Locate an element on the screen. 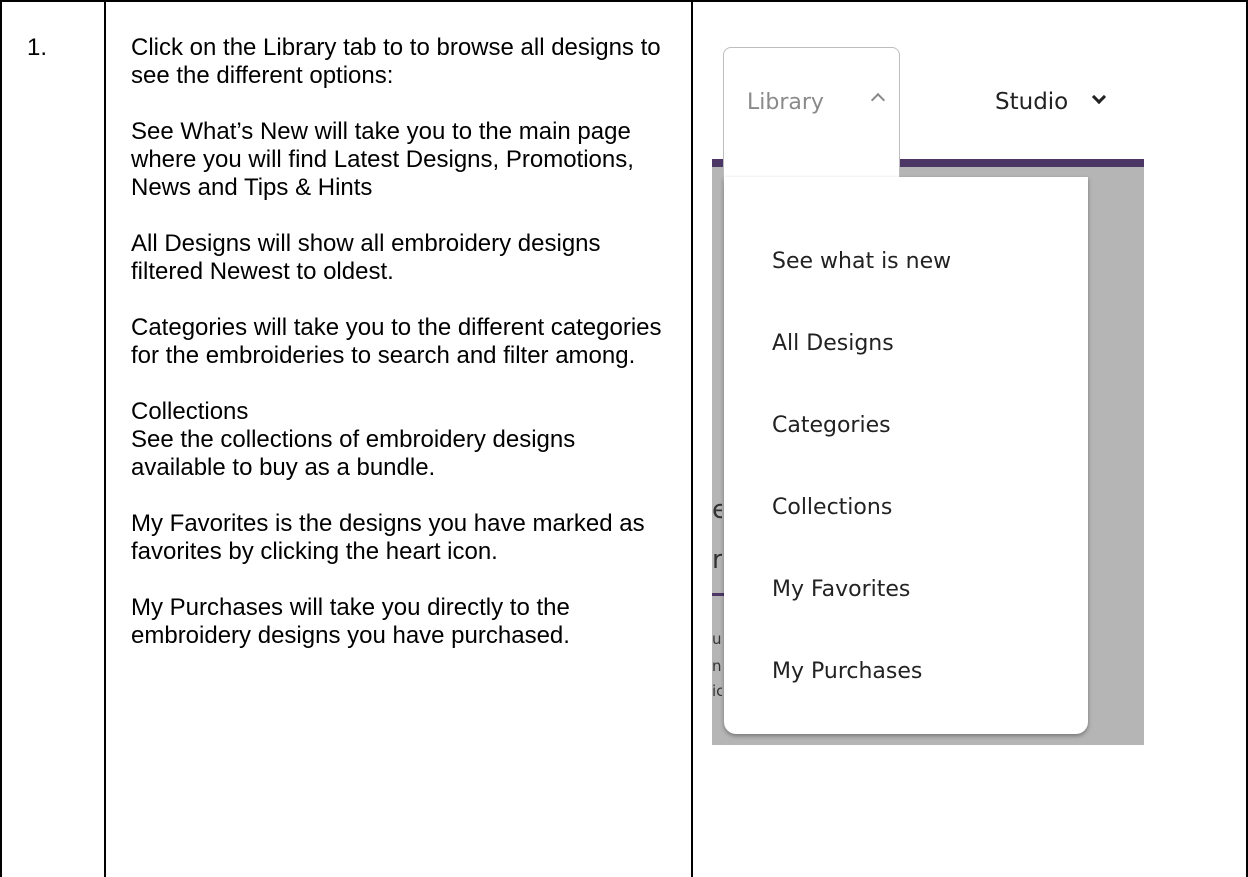  menu-item-all-designs: All Designs is located at coordinates (833, 343).